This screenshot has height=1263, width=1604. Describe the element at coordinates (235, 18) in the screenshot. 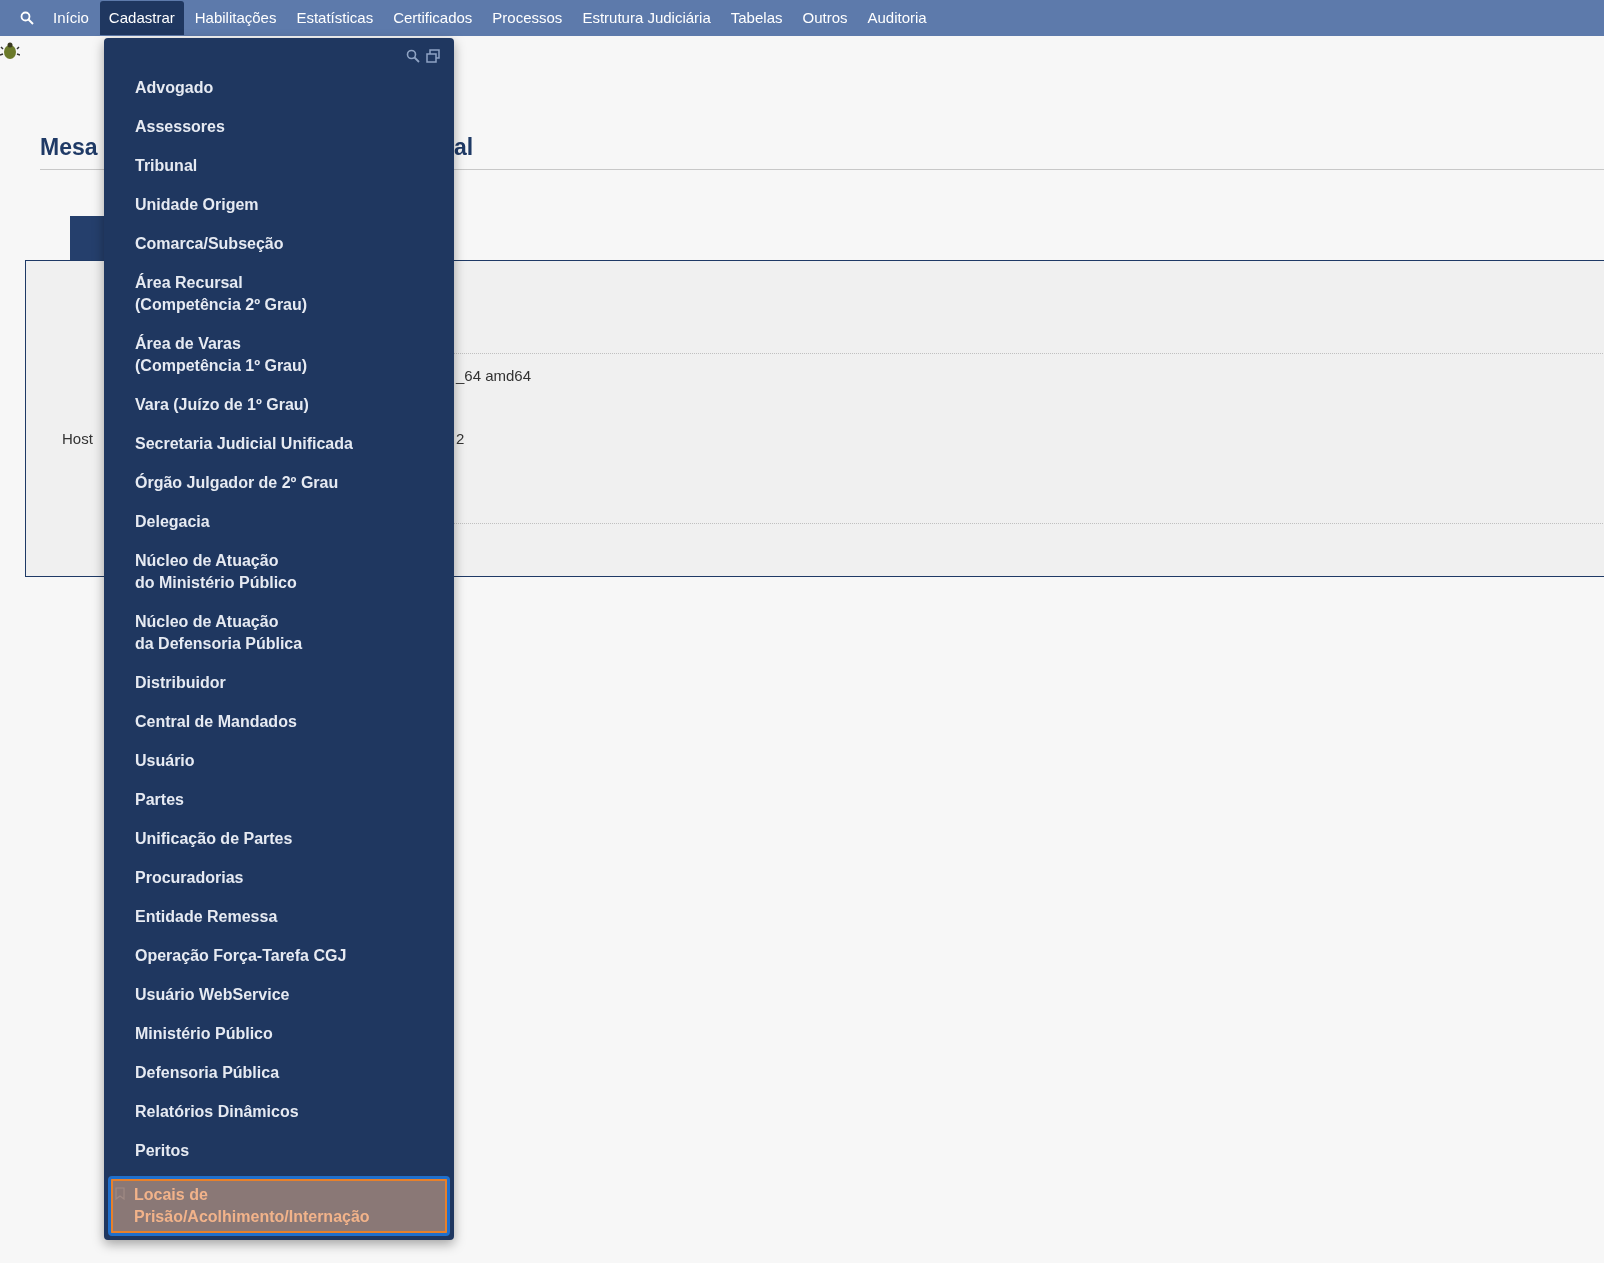

I see `nav-item: Habilitações` at that location.